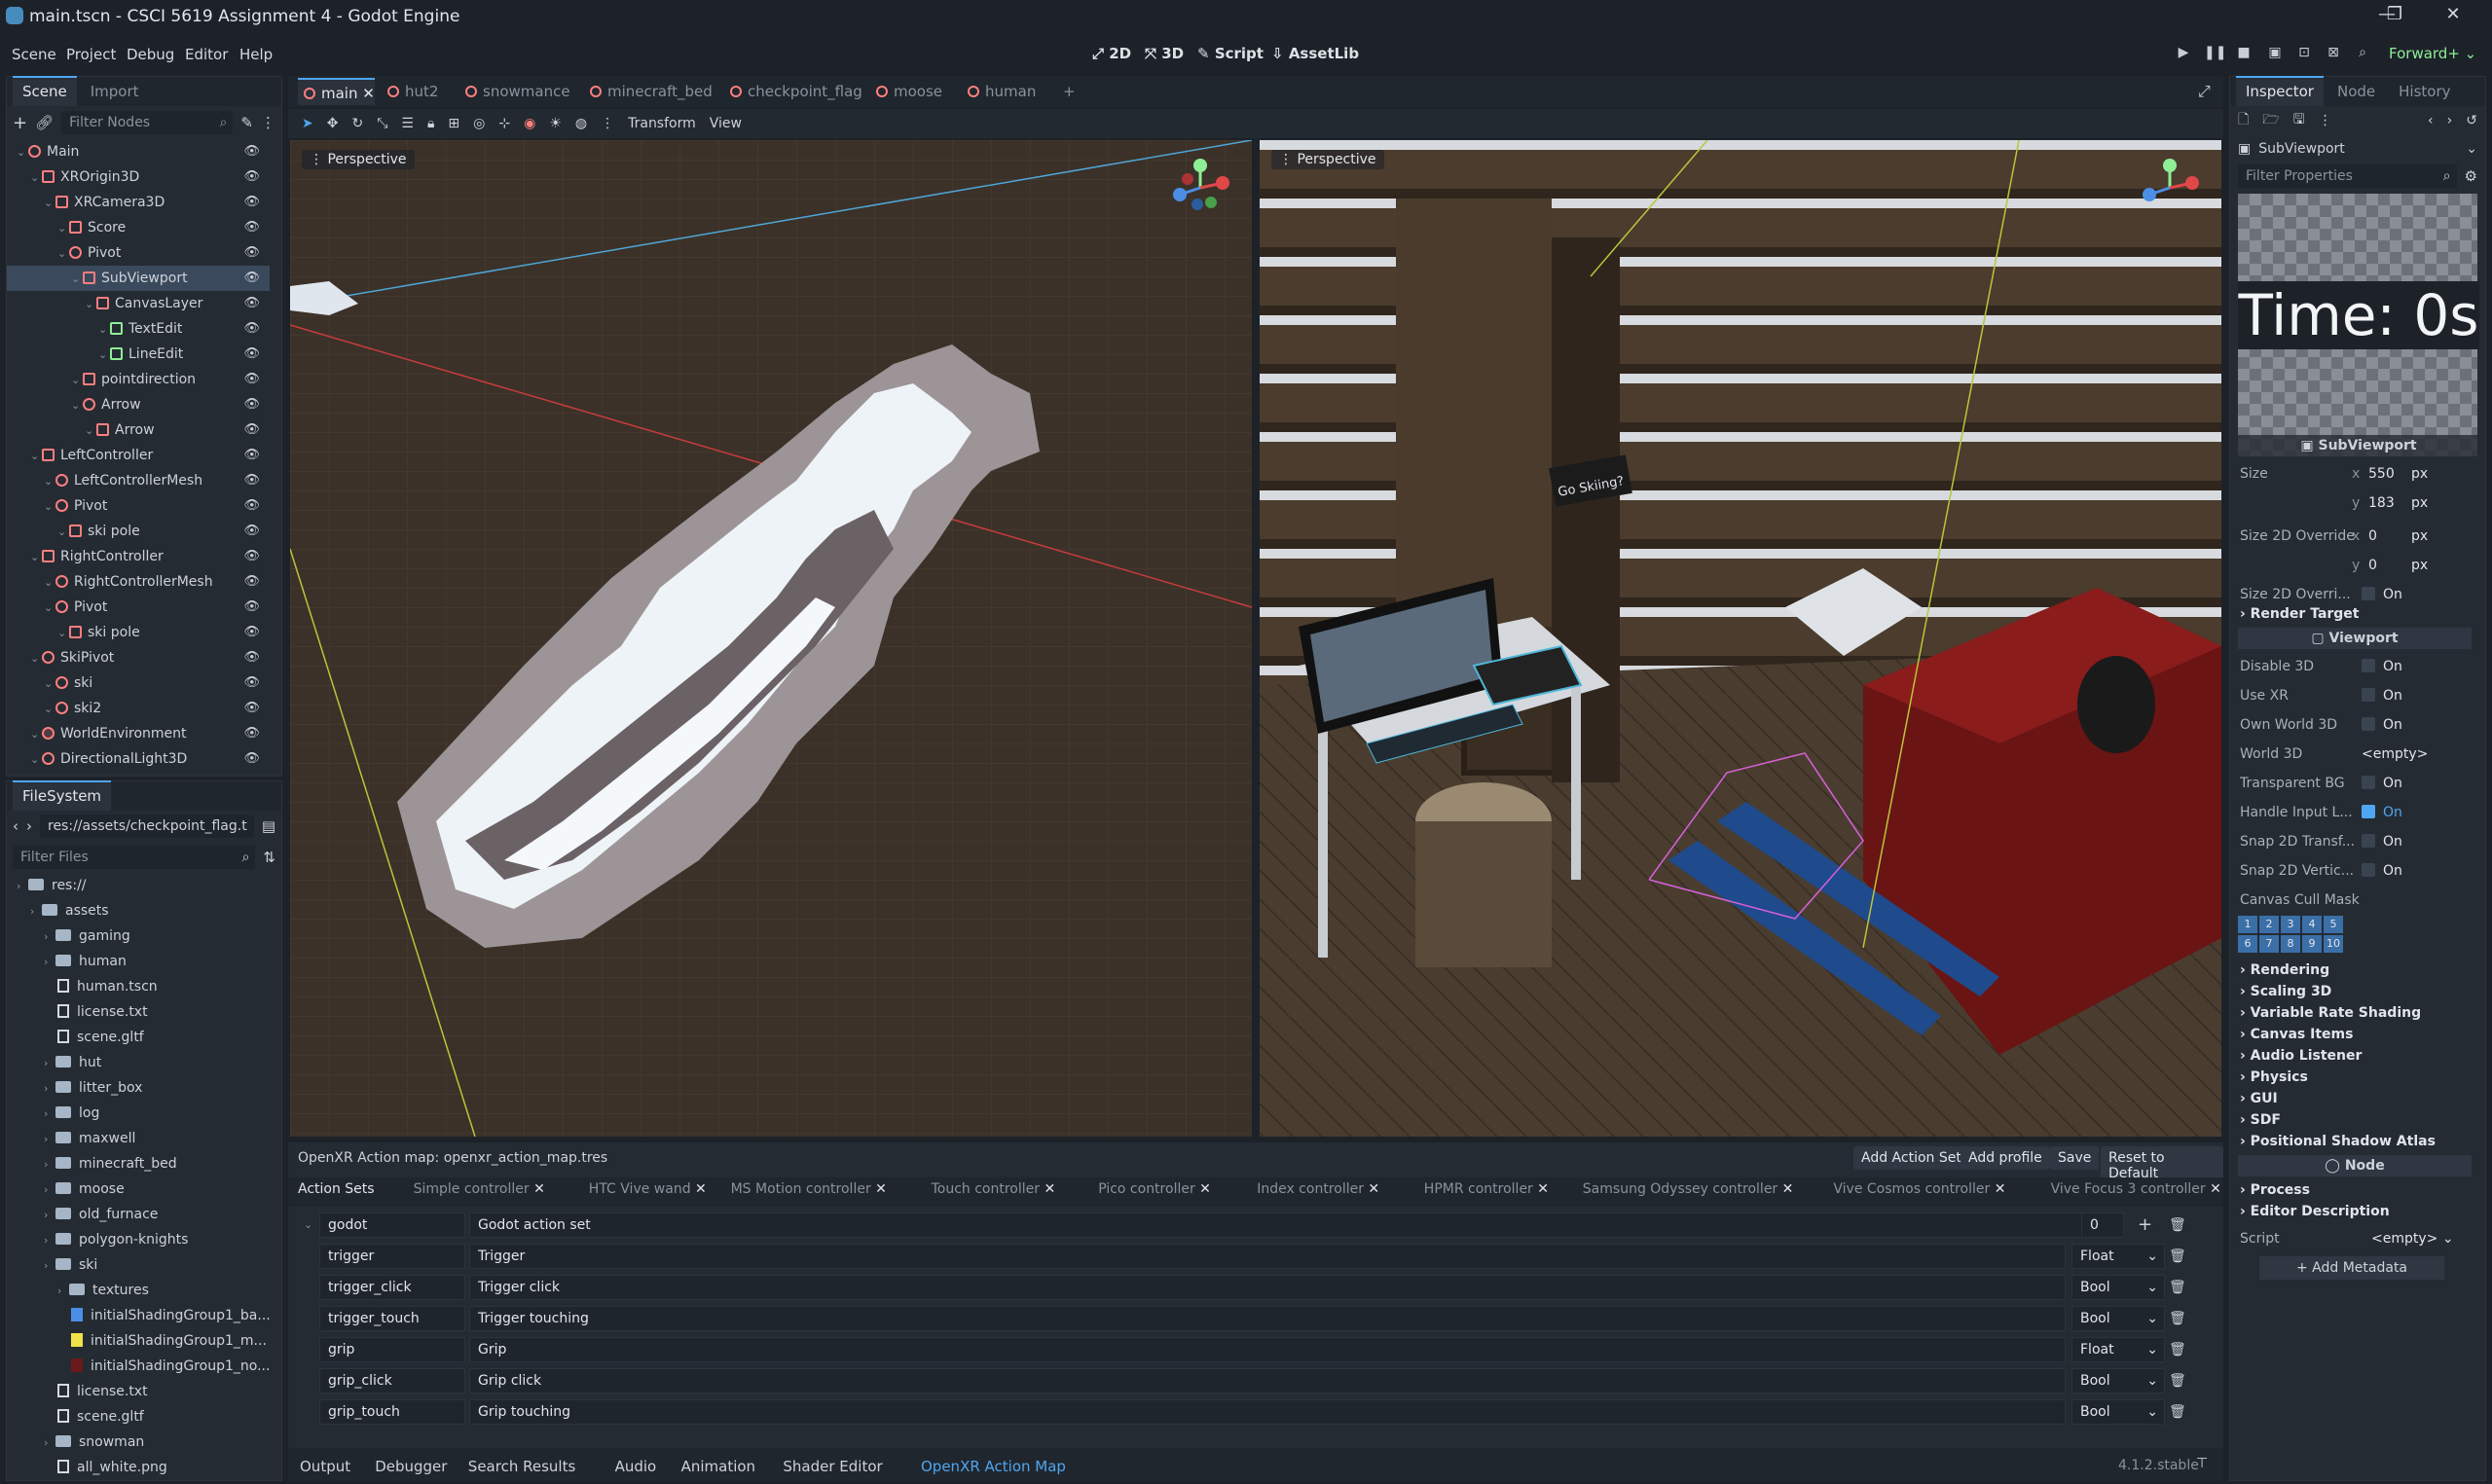  I want to click on play-icon: ▶, so click(2183, 56).